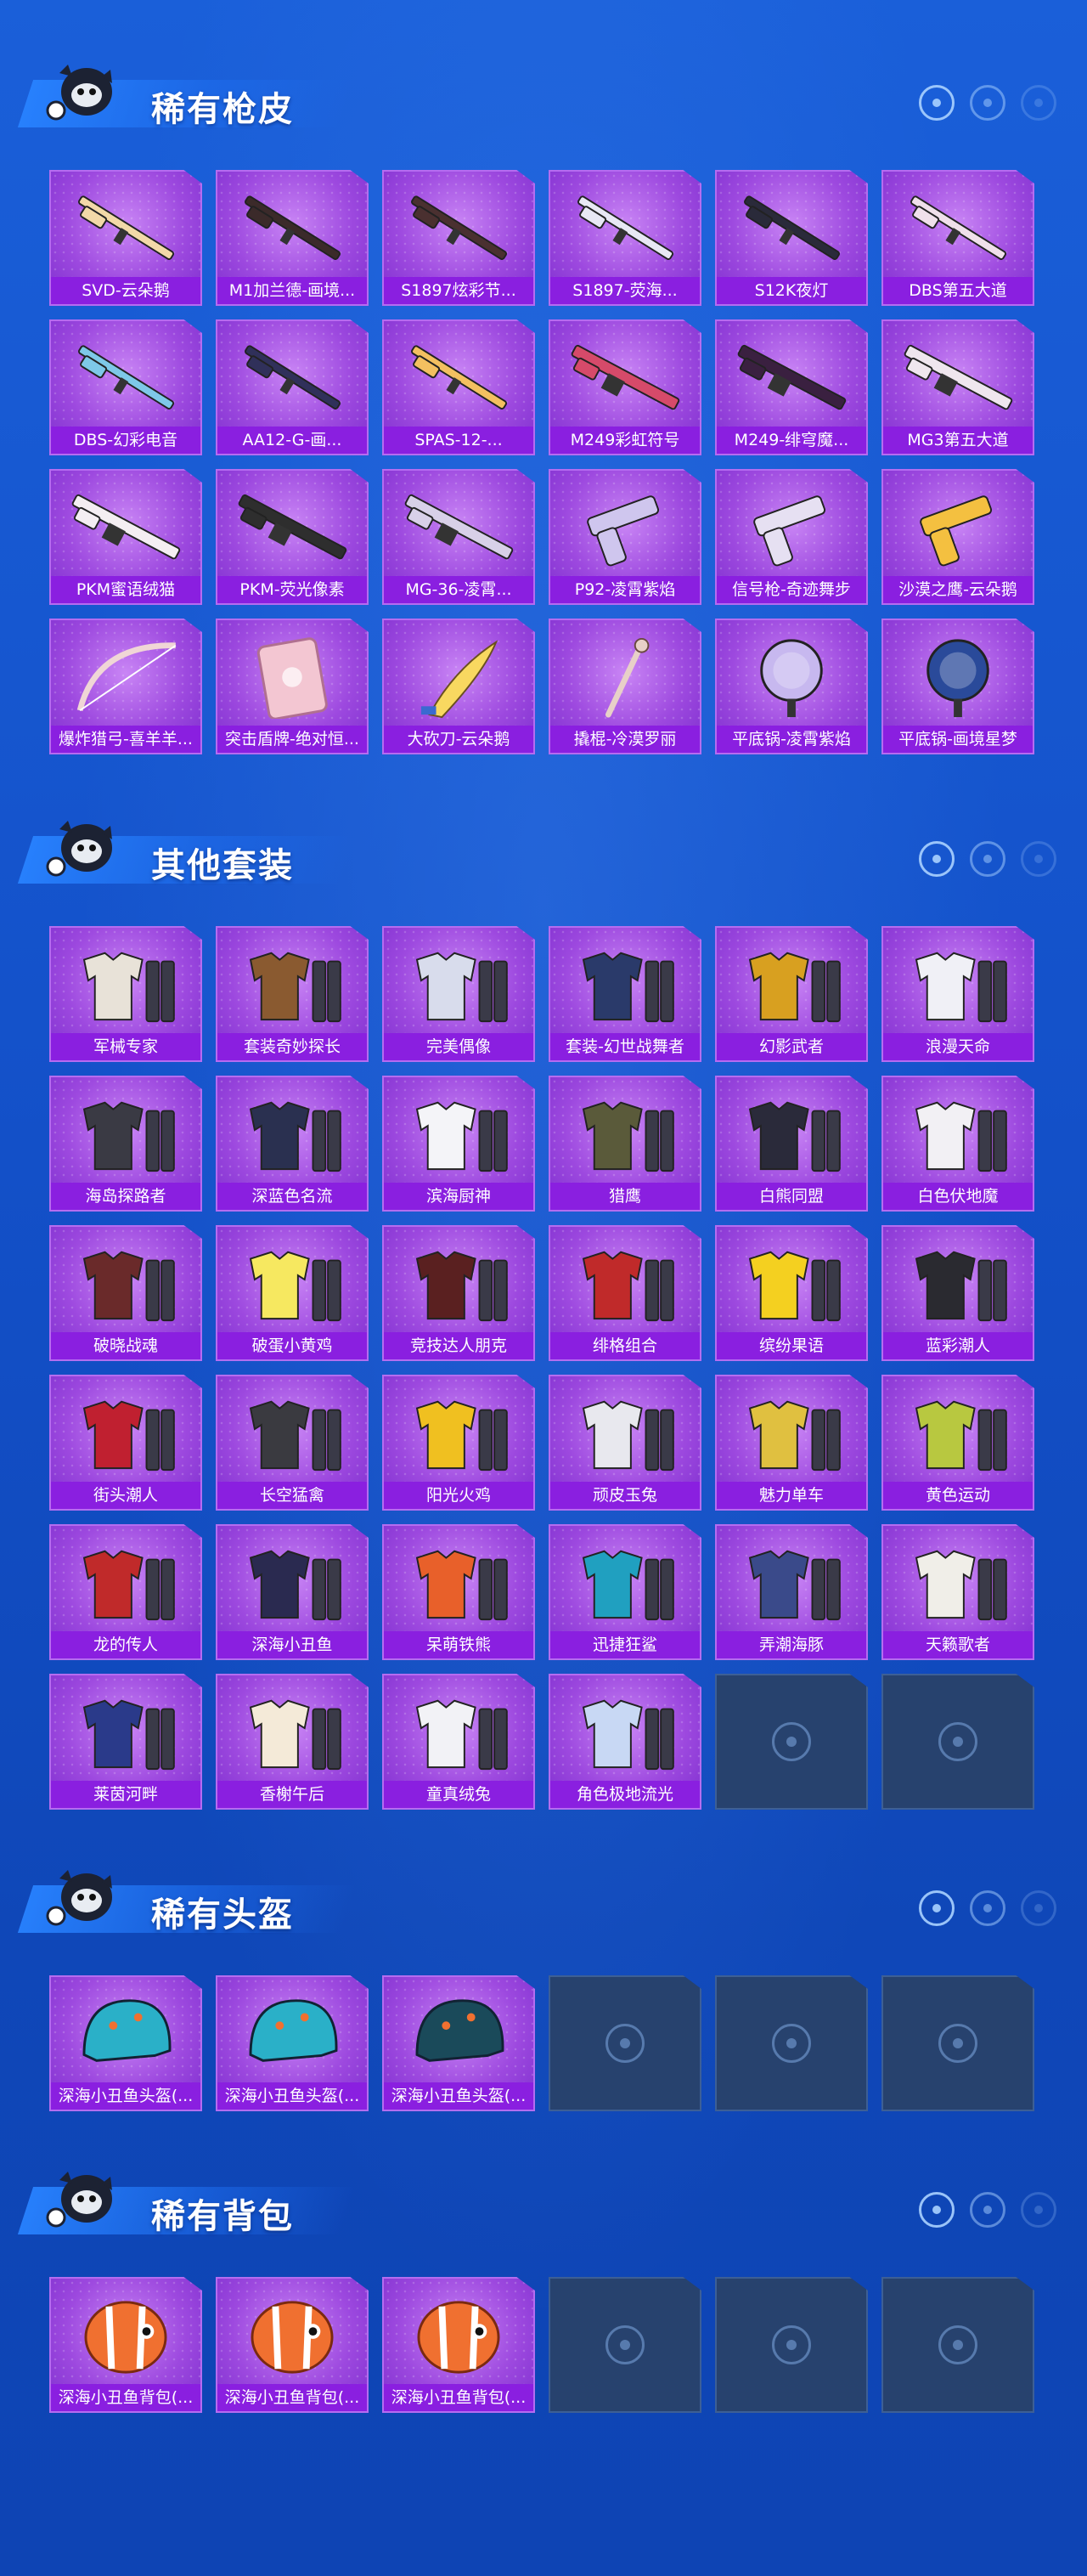  Describe the element at coordinates (791, 537) in the screenshot. I see `item-card: 信号枪-奇迹舞步` at that location.